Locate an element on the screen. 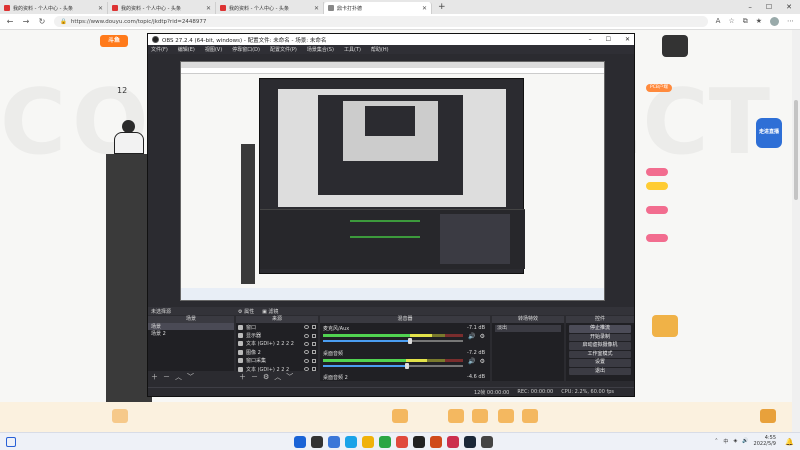  maximize-button: ☐ is located at coordinates (769, 7).